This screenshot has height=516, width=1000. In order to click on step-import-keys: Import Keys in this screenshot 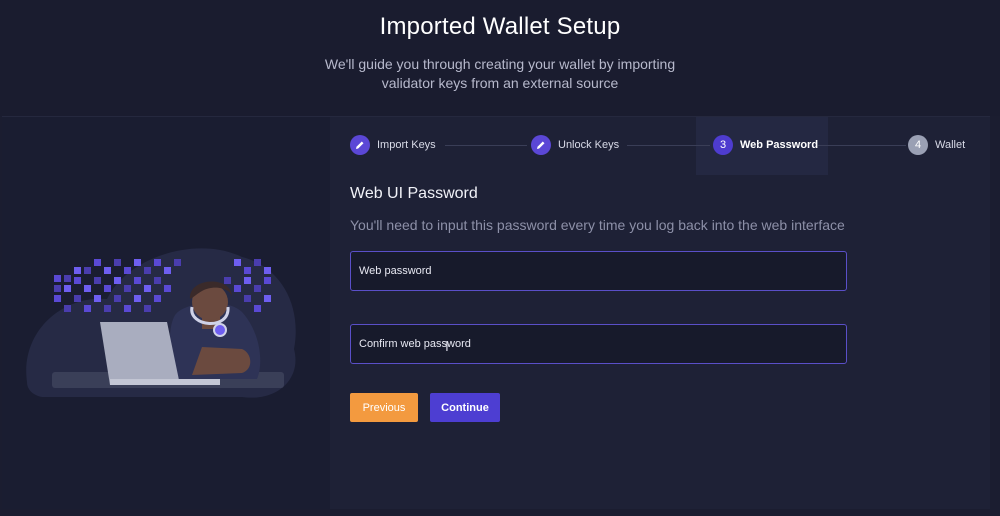, I will do `click(393, 145)`.